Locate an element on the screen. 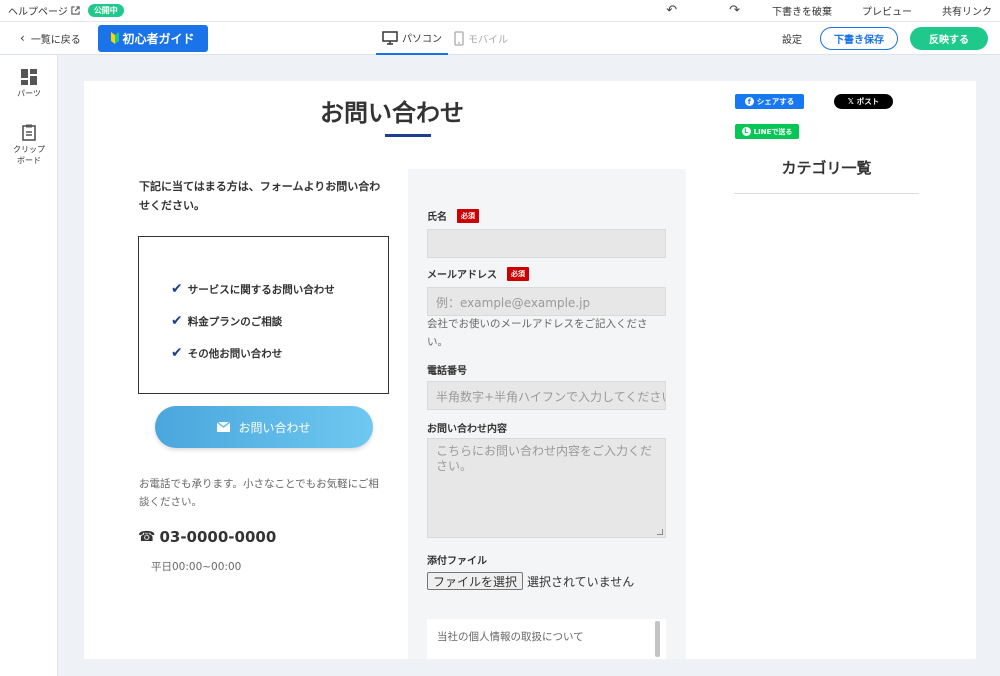 The height and width of the screenshot is (676, 1000). chevron-left-icon: ‹ is located at coordinates (22, 38).